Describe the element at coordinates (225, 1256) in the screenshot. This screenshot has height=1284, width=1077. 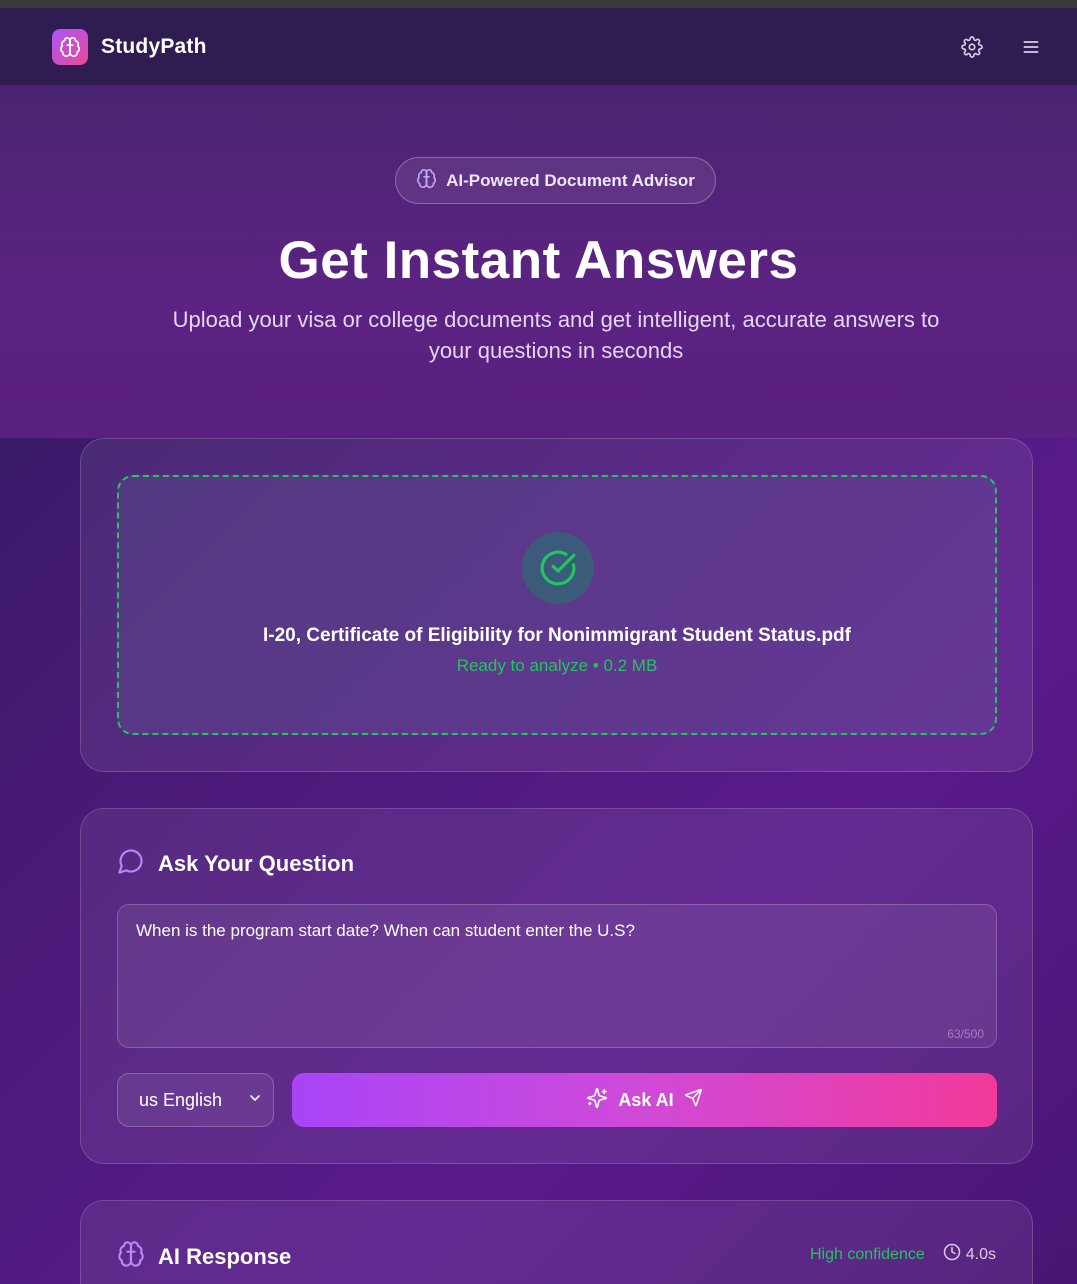
I see `response-heading-label: AI Response` at that location.